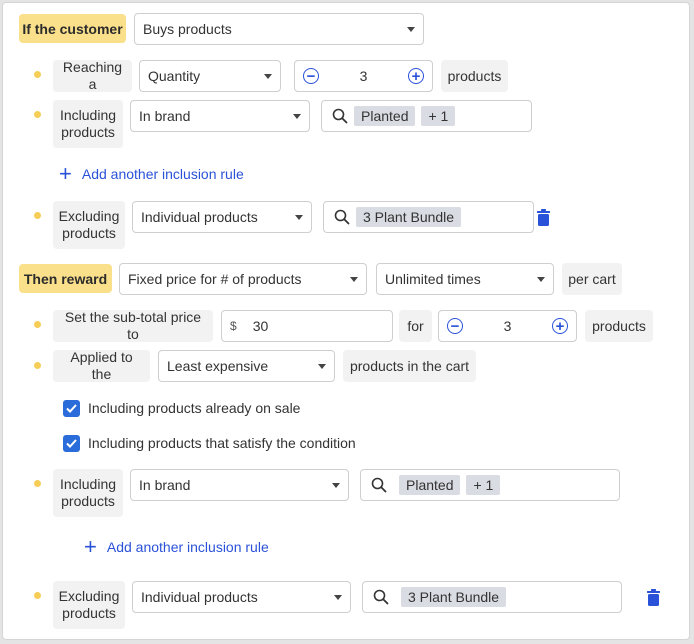  I want to click on bullet-excluding, so click(37, 215).